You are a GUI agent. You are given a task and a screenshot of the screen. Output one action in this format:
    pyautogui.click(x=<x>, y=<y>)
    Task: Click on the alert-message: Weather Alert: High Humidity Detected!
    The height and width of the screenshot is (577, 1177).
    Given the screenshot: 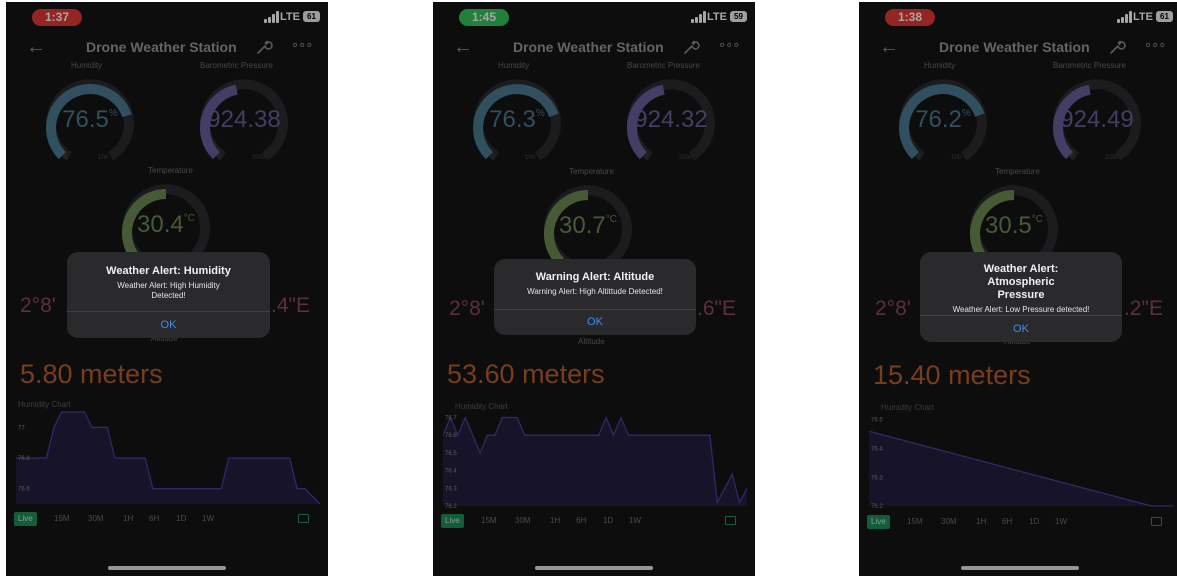 What is the action you would take?
    pyautogui.click(x=168, y=290)
    